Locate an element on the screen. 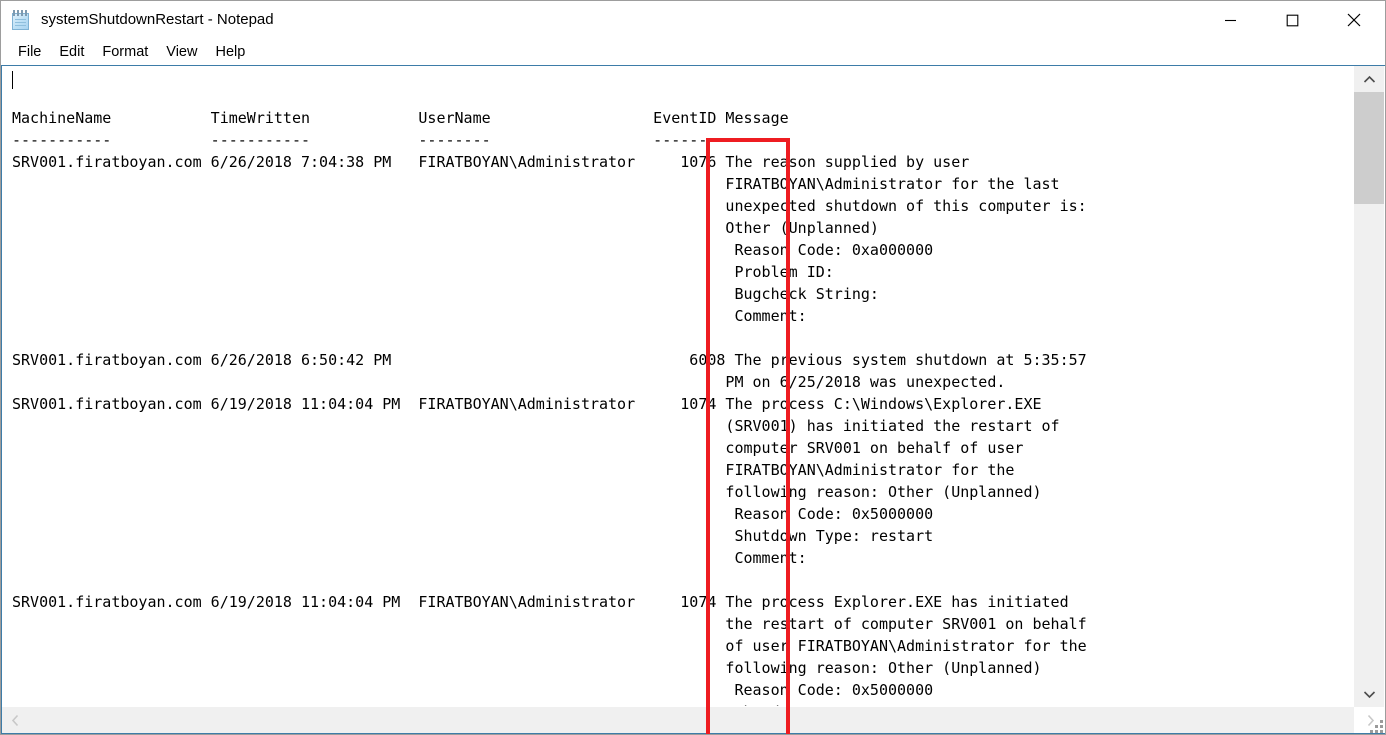 The image size is (1386, 735). title-bar: systemShutdownRestart - Notepad is located at coordinates (693, 20).